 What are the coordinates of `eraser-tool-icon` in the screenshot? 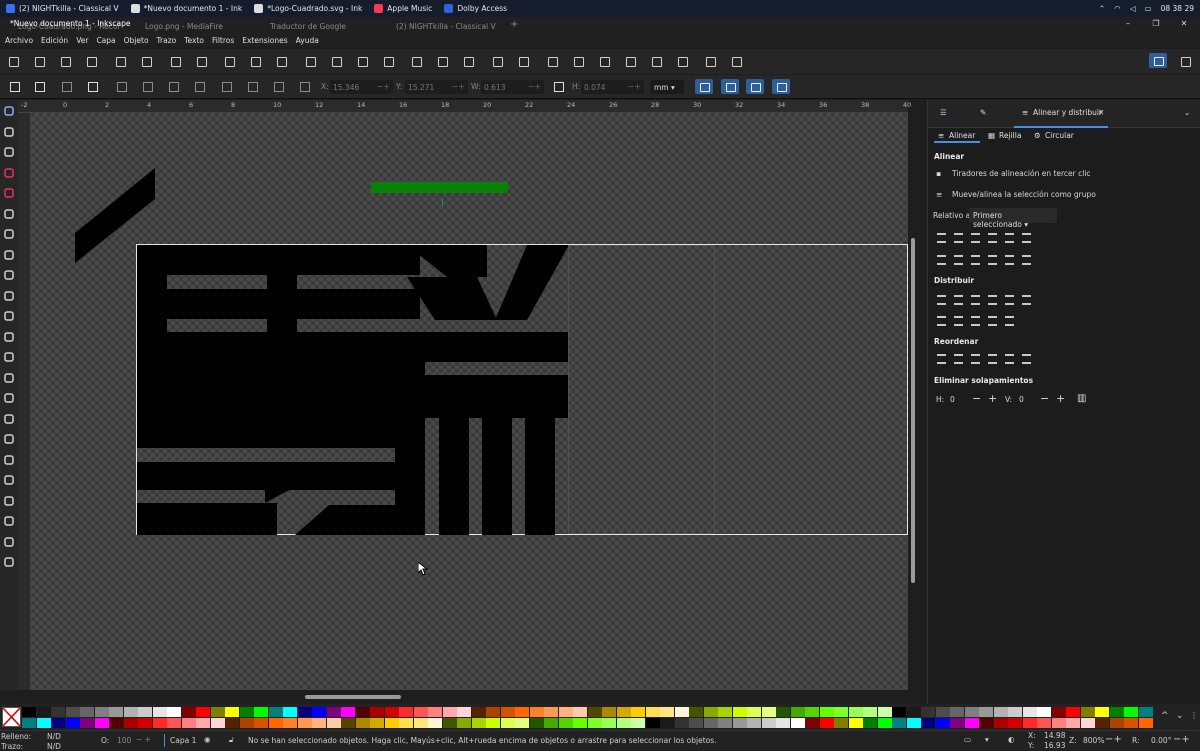 It's located at (9, 460).